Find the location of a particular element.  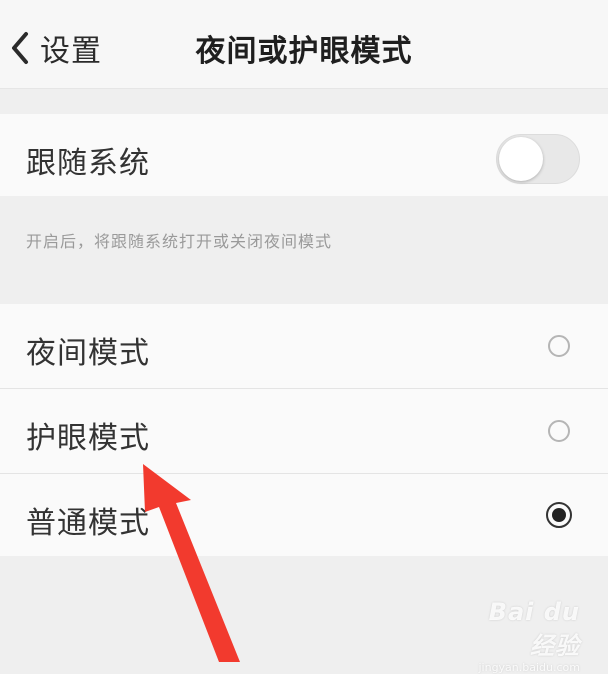

follow-system-toggle is located at coordinates (538, 159).